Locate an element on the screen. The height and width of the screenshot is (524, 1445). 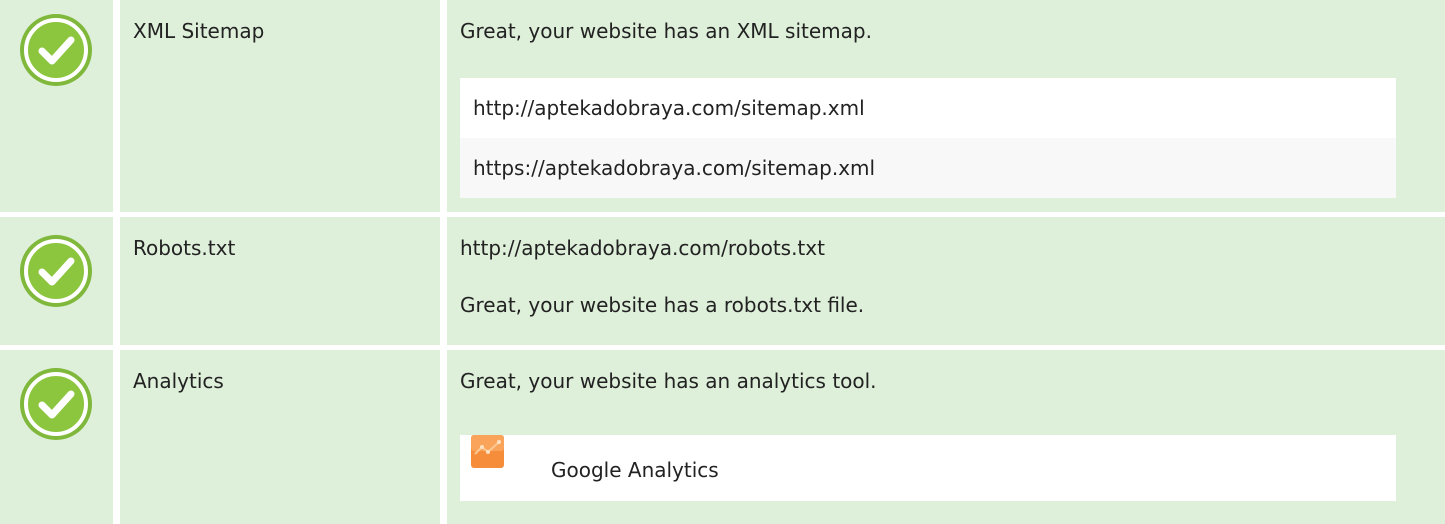
sitemap-url: https://aptekadobraya.com/sitemap.xml is located at coordinates (674, 168).